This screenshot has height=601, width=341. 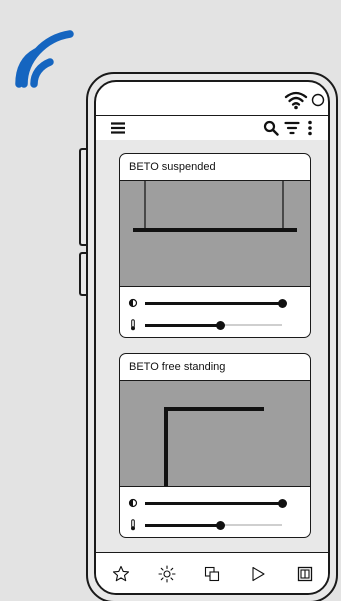 I want to click on play-icon, so click(x=258, y=574).